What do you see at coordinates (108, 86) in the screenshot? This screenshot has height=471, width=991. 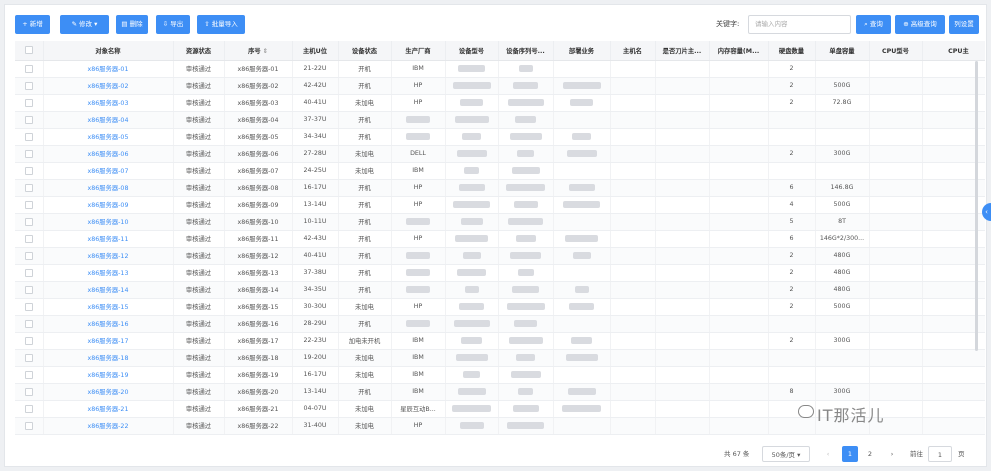 I see `object-name-link: x86服务器-02` at bounding box center [108, 86].